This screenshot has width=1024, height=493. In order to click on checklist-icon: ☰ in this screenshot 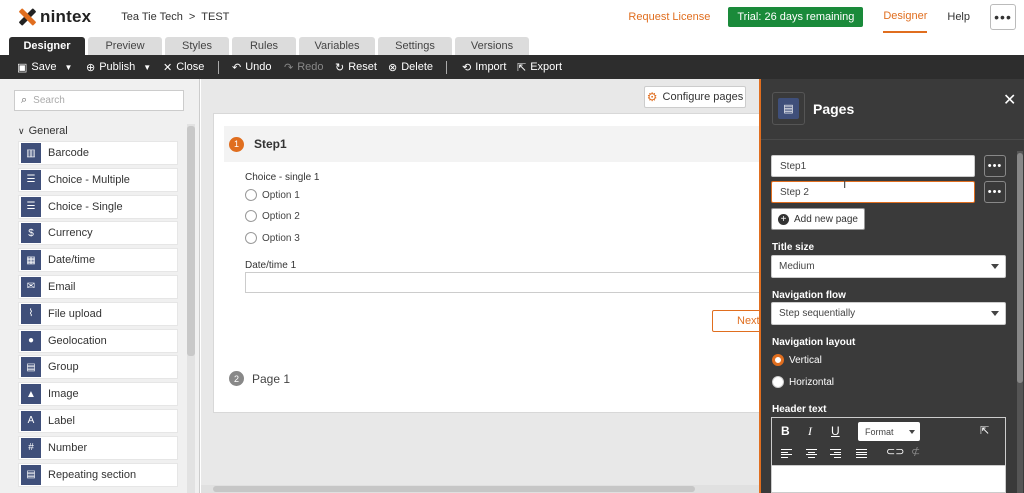, I will do `click(31, 179)`.